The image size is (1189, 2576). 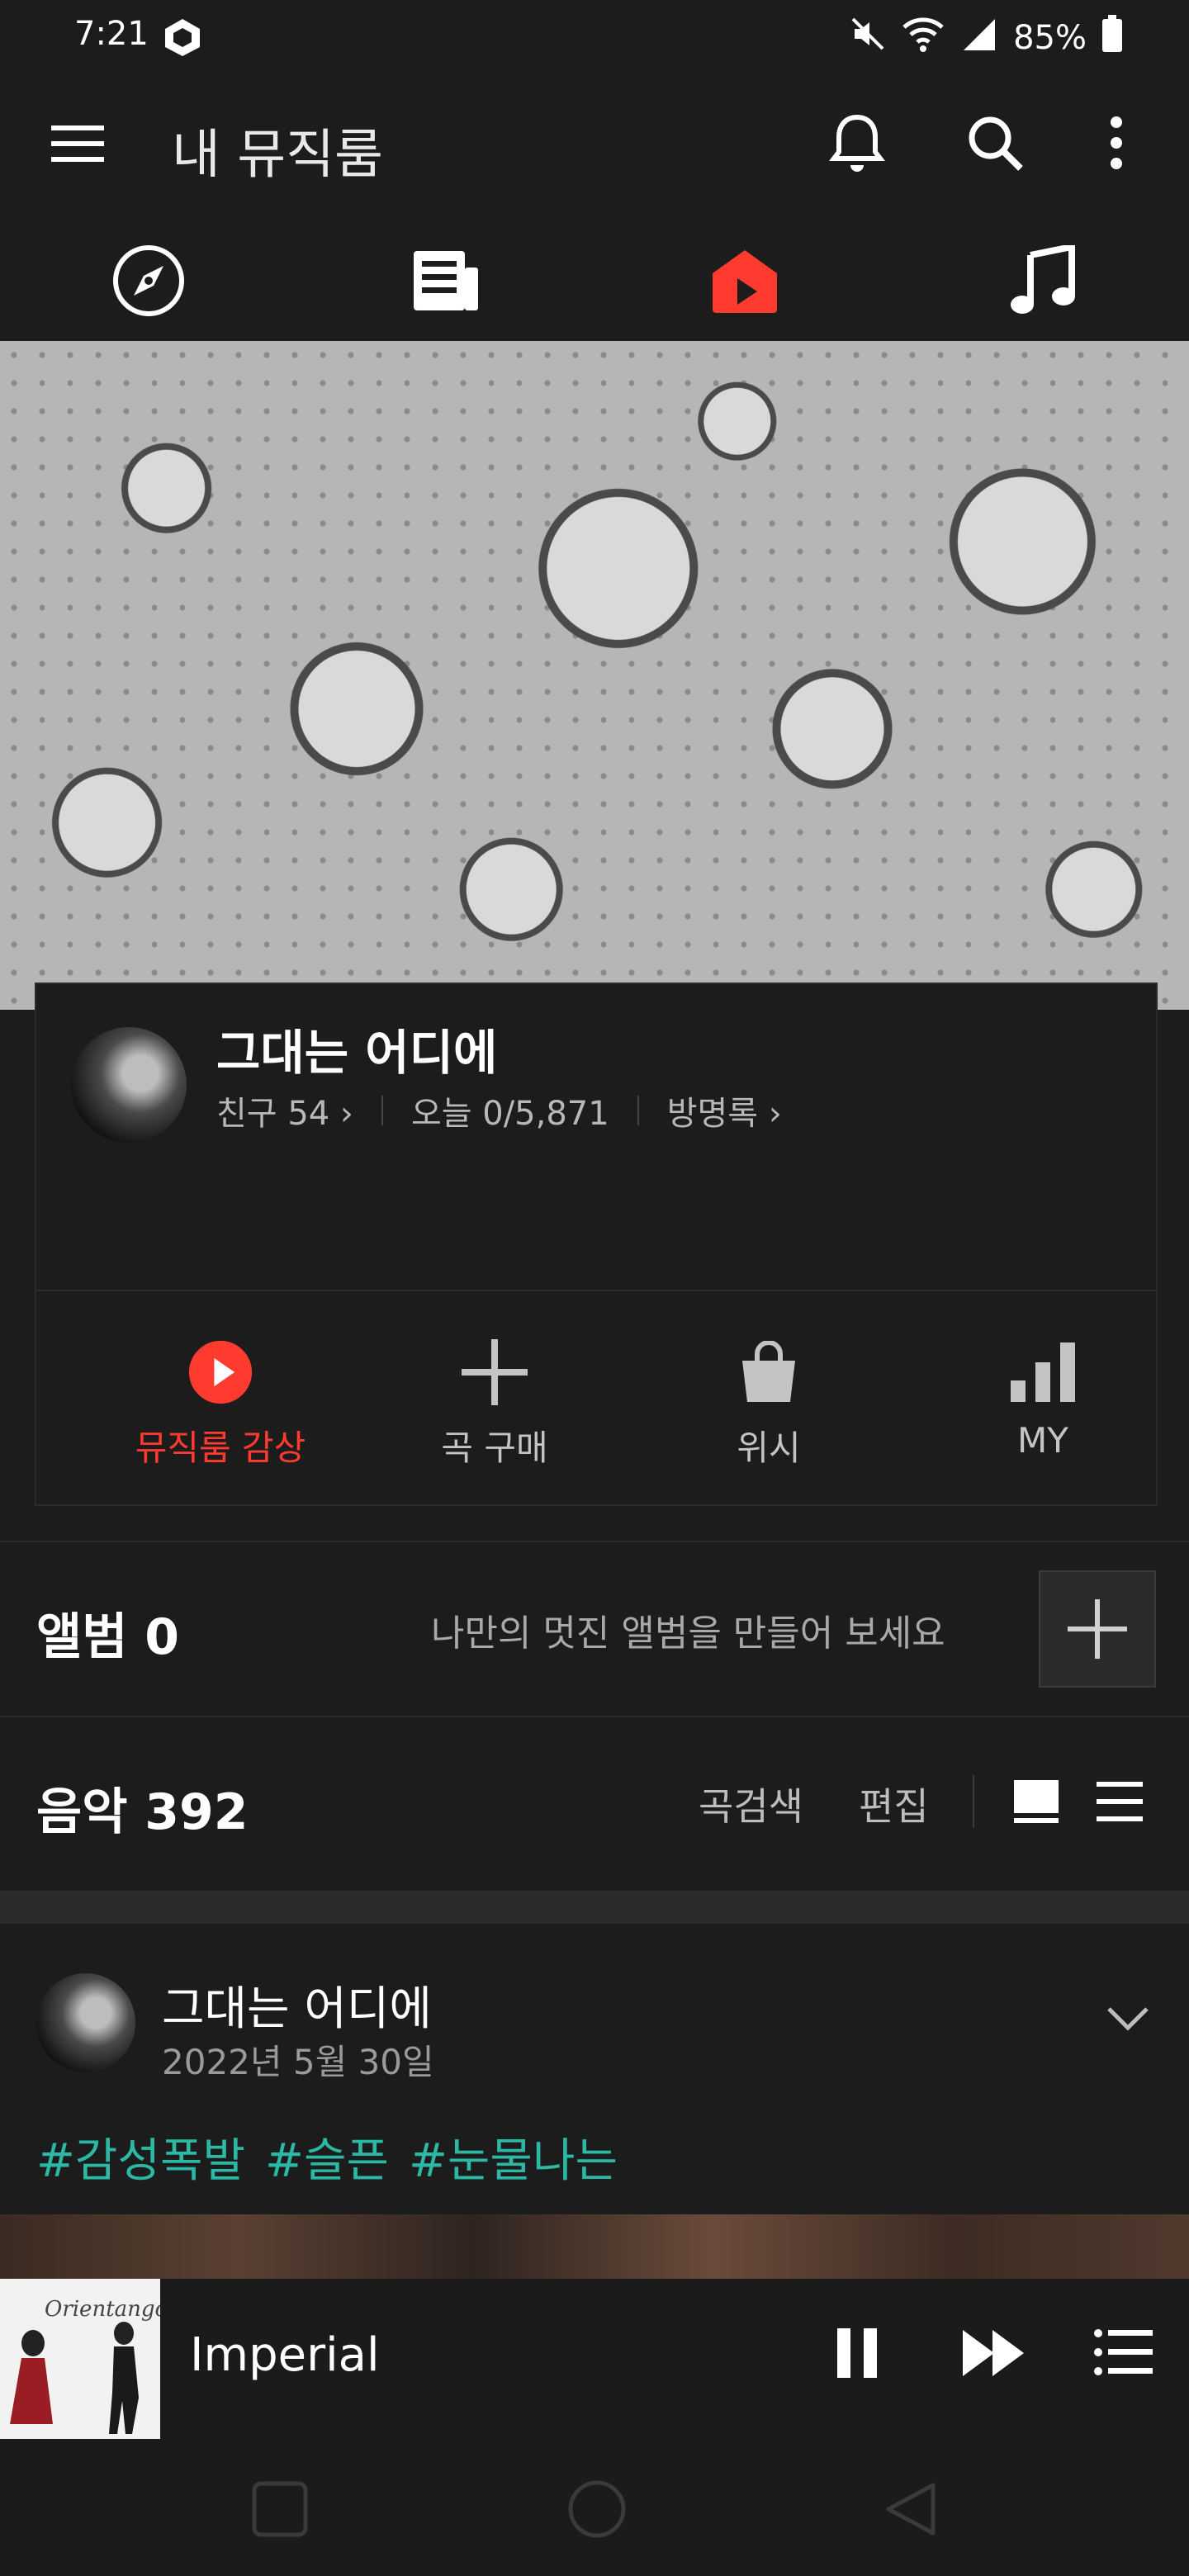 I want to click on guestbook-link: 방명록 ›, so click(x=724, y=1110).